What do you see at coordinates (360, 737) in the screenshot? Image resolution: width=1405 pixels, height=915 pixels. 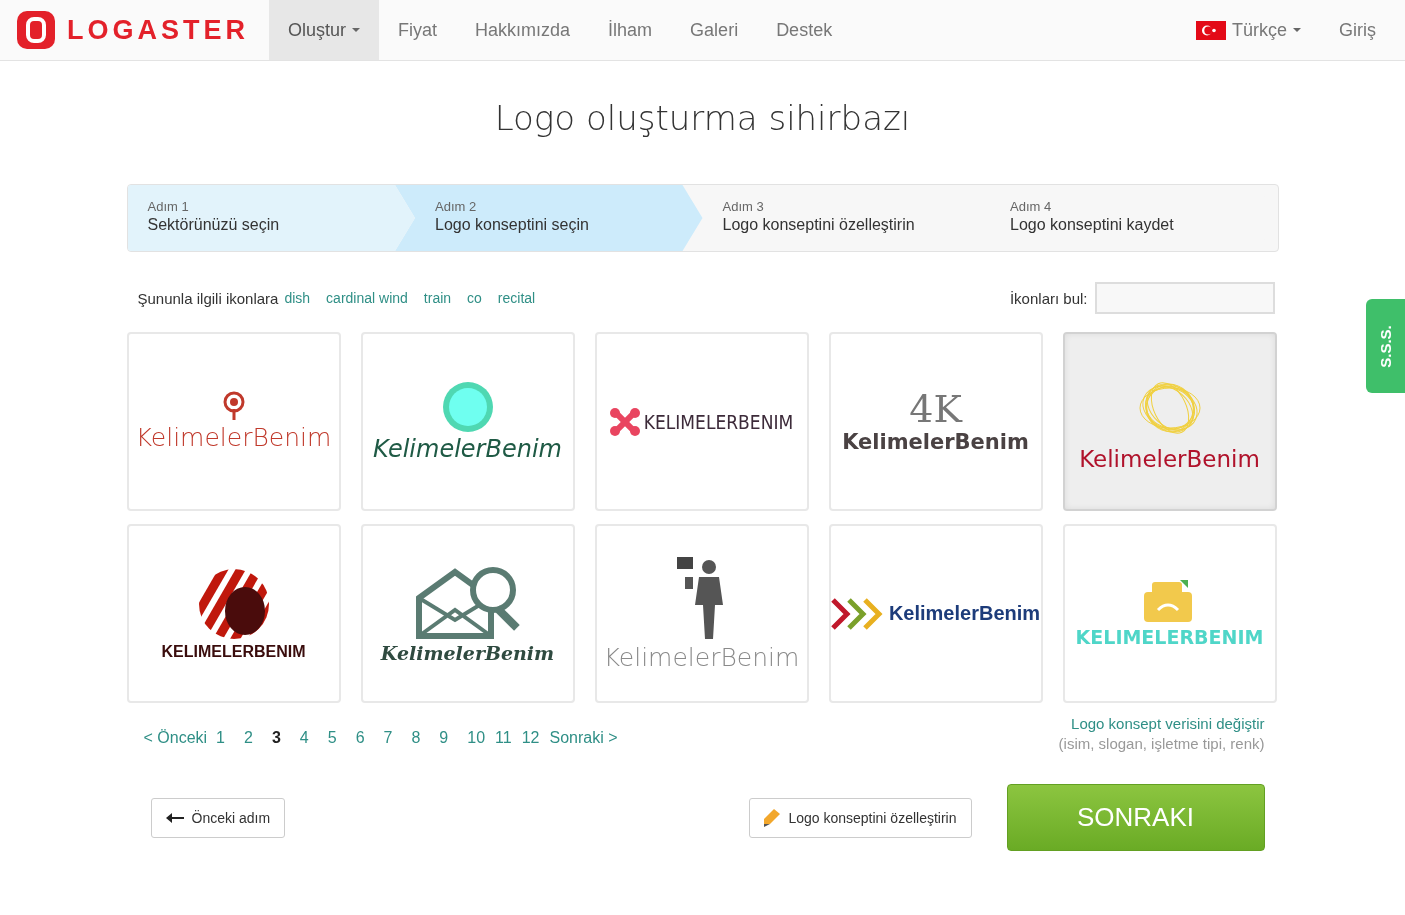 I see `page-link: 6` at bounding box center [360, 737].